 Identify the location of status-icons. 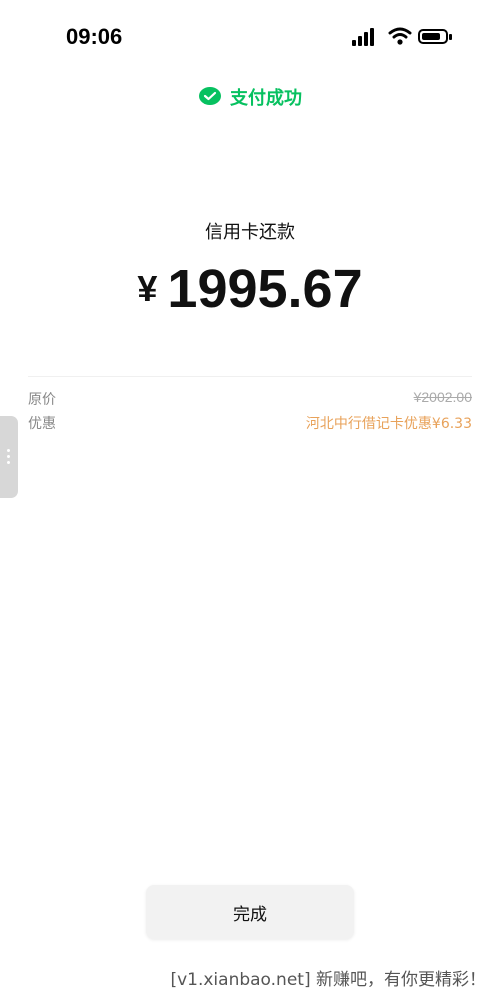
(407, 38).